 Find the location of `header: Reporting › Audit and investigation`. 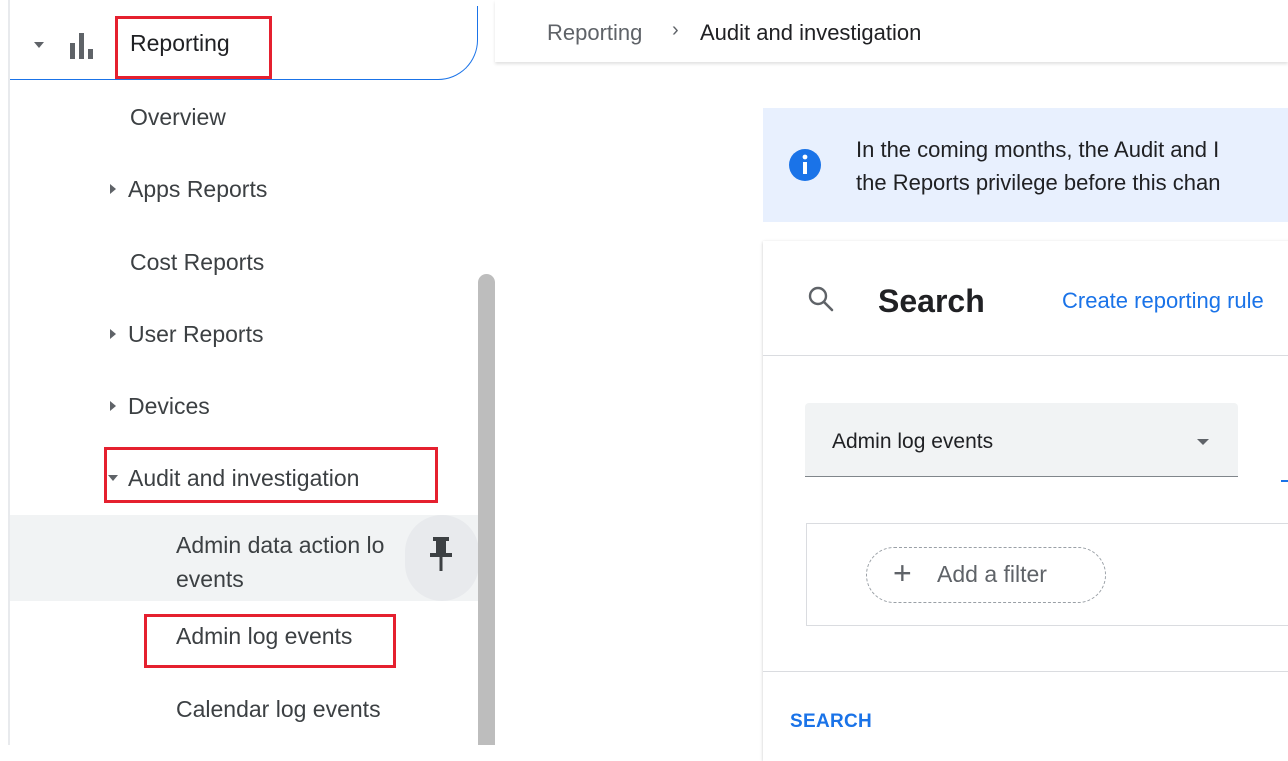

header: Reporting › Audit and investigation is located at coordinates (891, 31).